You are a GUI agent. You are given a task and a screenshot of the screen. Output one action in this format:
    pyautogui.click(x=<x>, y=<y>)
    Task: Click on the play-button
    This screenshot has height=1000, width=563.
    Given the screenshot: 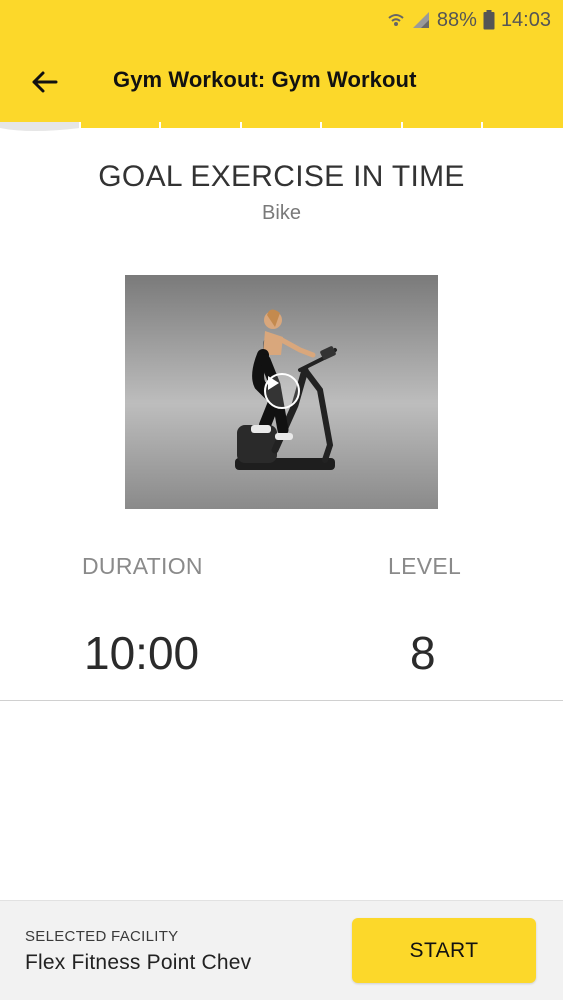 What is the action you would take?
    pyautogui.click(x=282, y=391)
    